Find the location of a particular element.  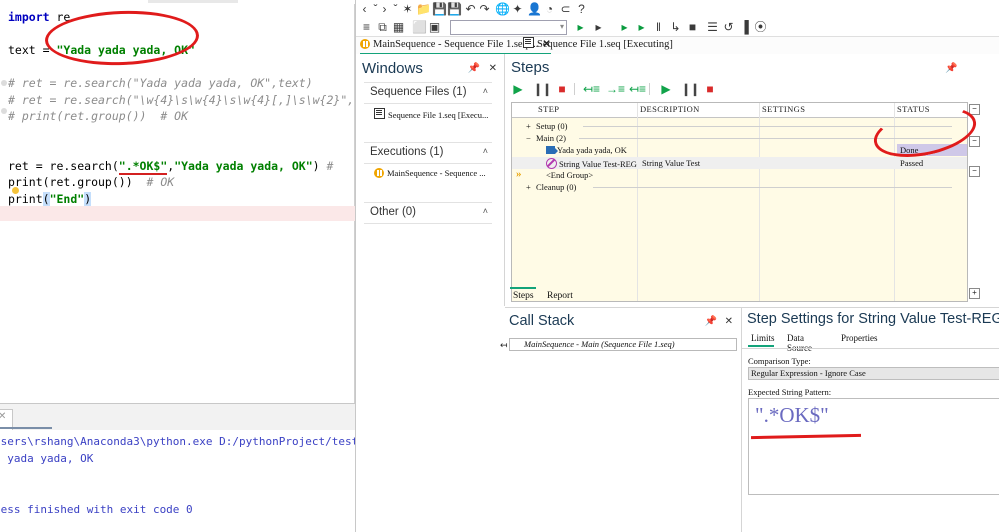

undo-icon: ↶ is located at coordinates (470, 9).